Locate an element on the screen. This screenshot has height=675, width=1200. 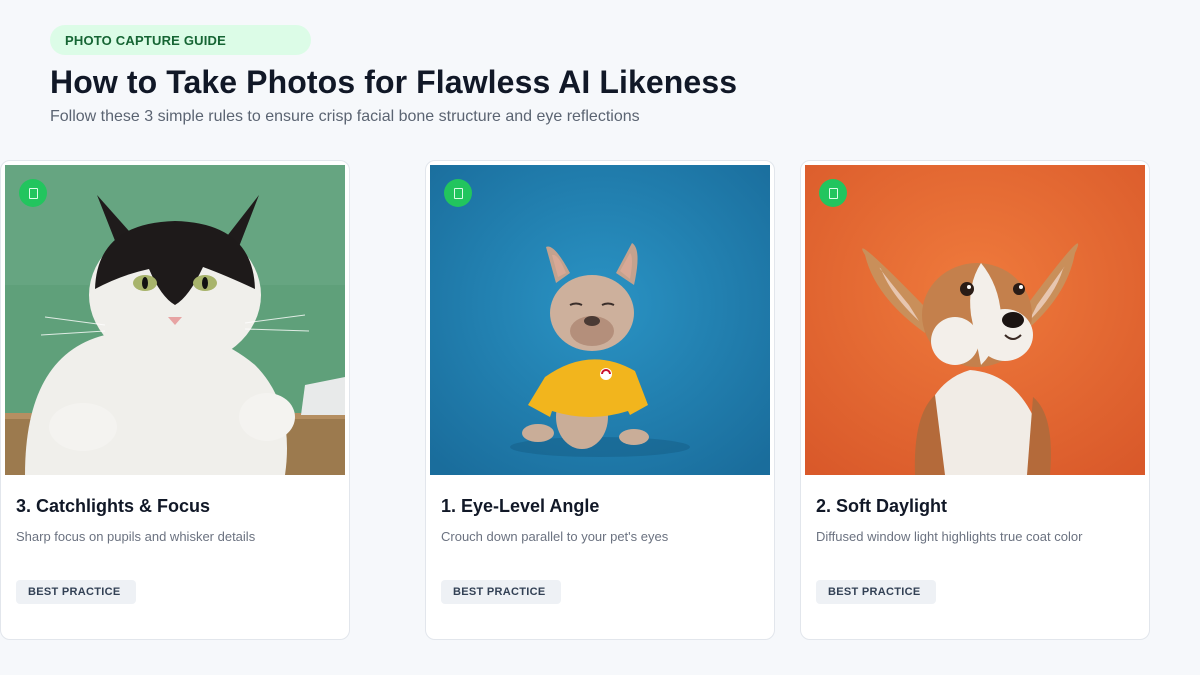
corgi-photo is located at coordinates (975, 320).